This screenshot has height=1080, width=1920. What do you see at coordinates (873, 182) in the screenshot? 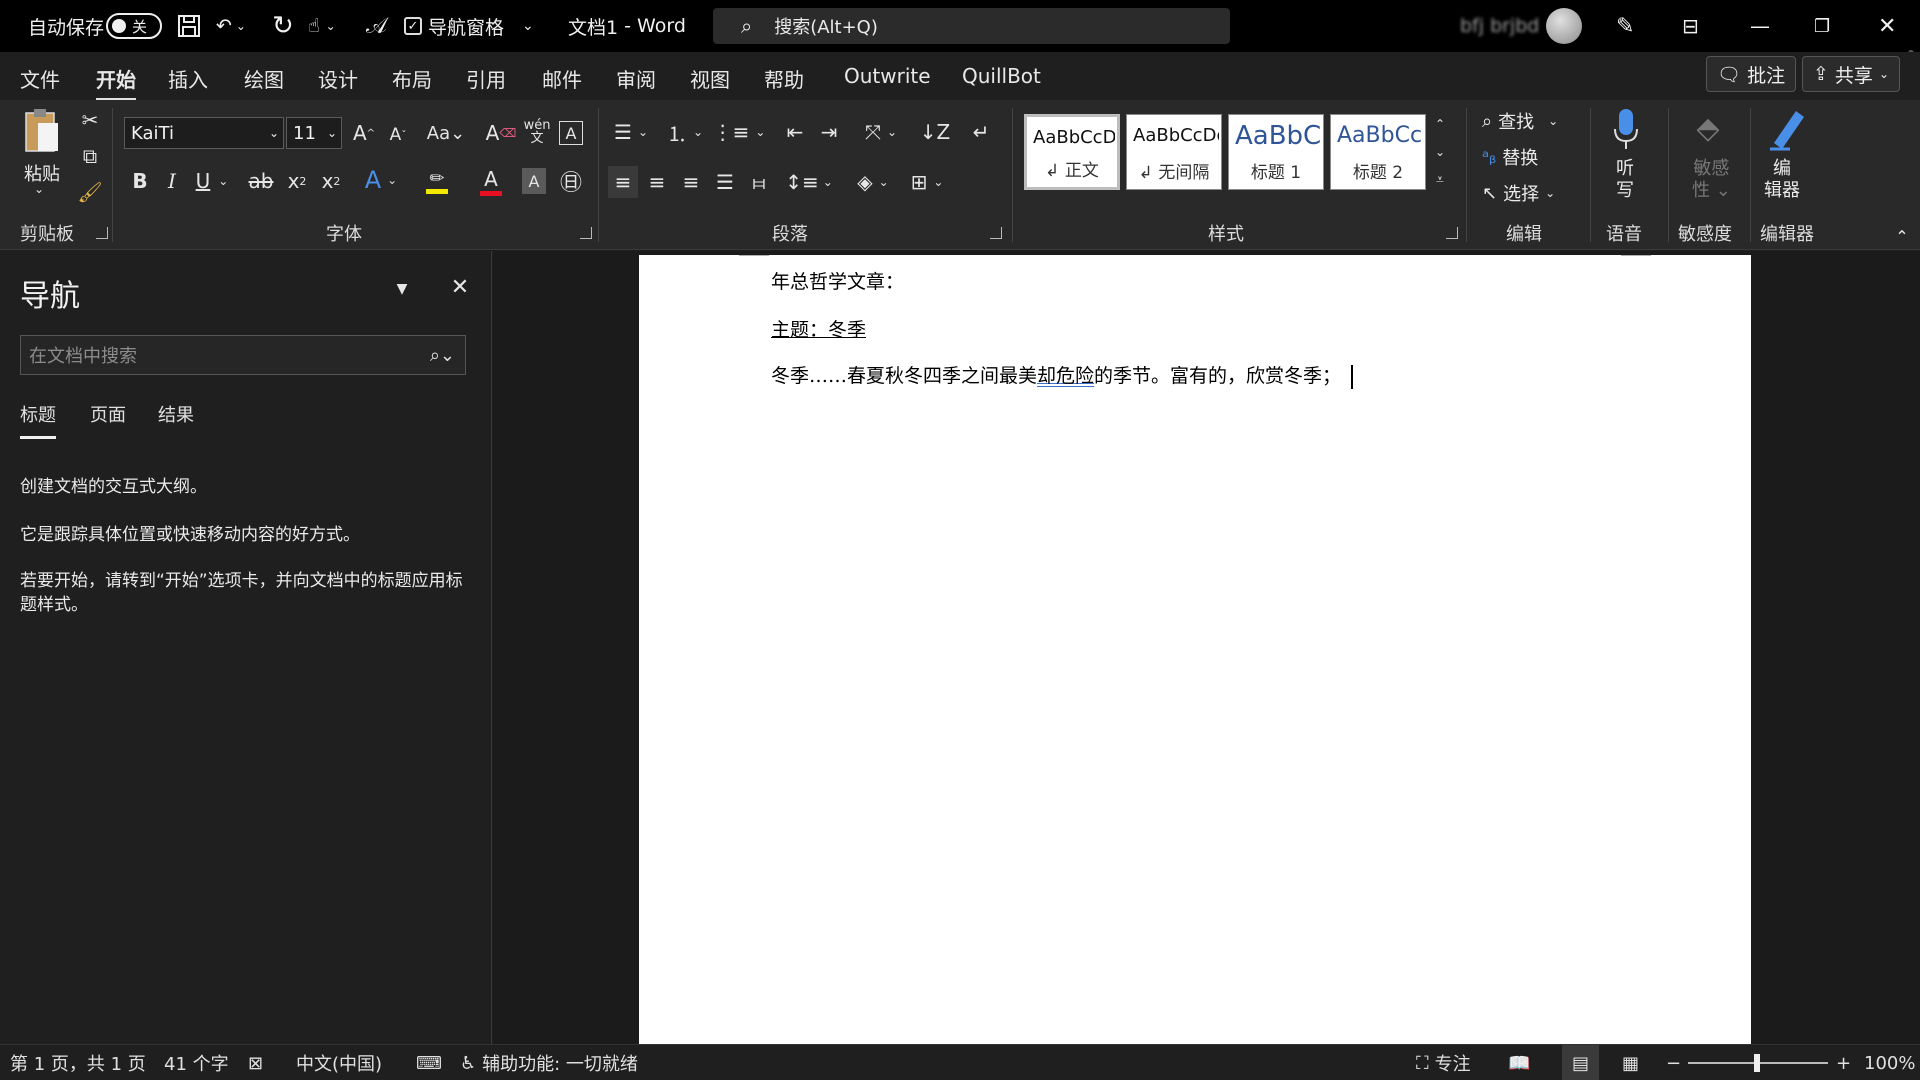
I see `shading-icon: ◈ ⌄` at bounding box center [873, 182].